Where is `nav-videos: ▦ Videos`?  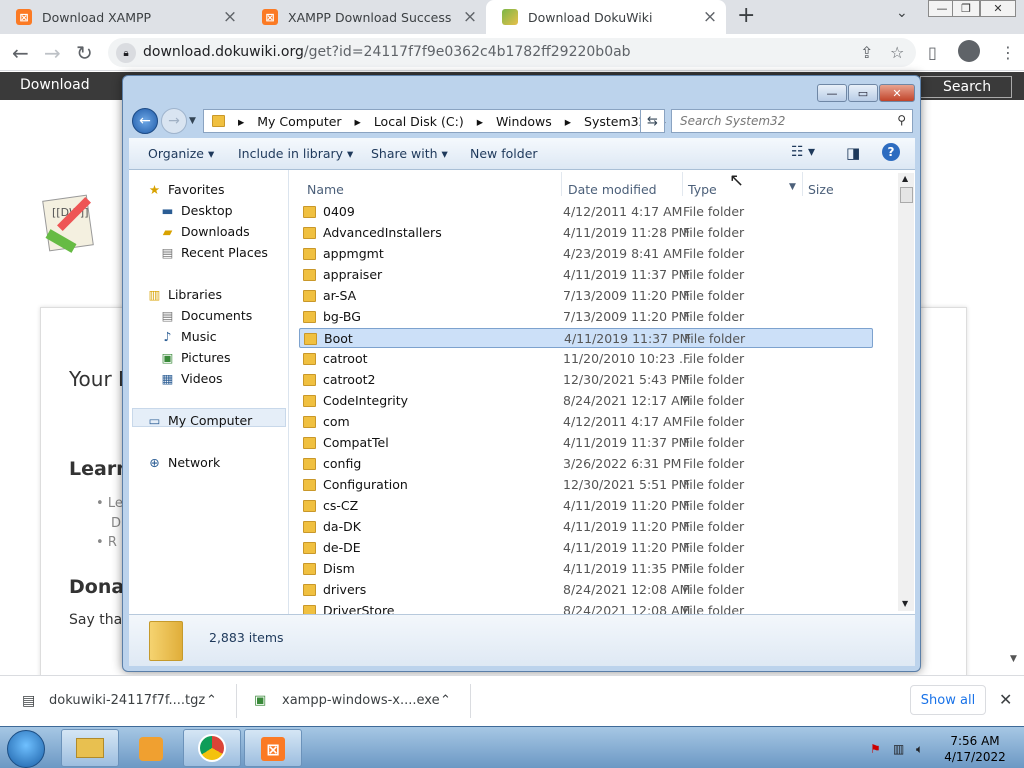
nav-videos: ▦ Videos is located at coordinates (191, 378).